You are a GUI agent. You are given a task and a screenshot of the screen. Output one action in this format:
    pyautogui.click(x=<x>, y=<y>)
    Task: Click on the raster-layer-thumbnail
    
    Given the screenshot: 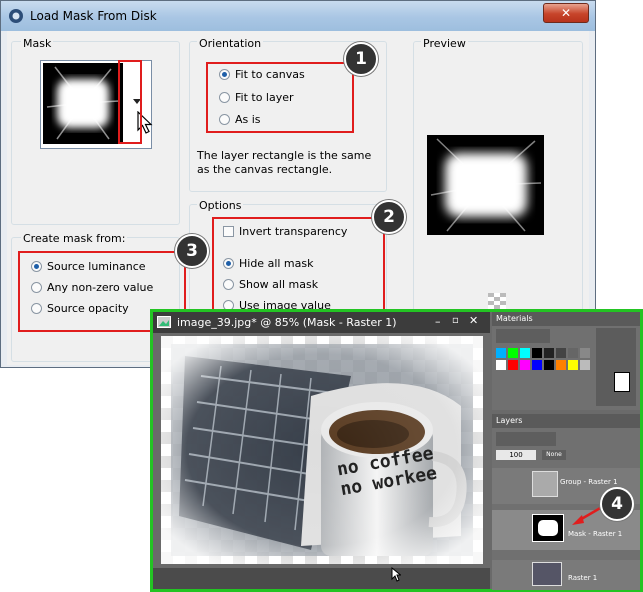 What is the action you would take?
    pyautogui.click(x=547, y=574)
    